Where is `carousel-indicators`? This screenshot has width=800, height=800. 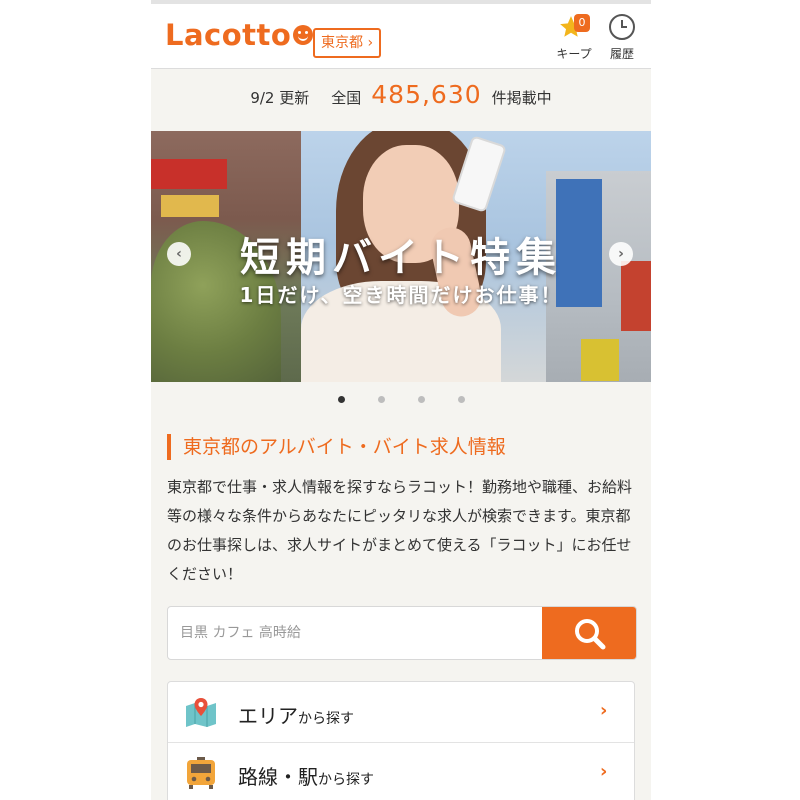
carousel-indicators is located at coordinates (401, 400).